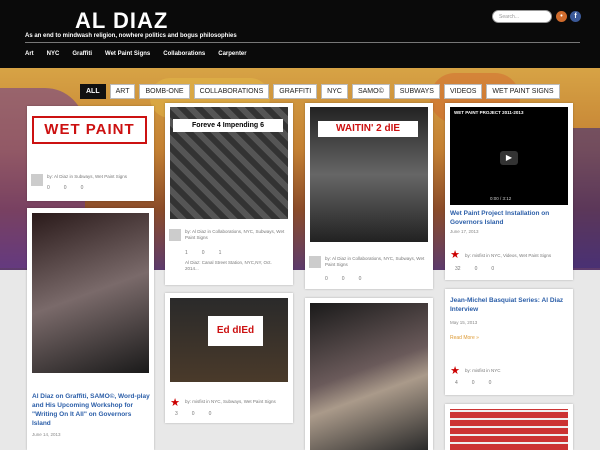  What do you see at coordinates (302, 42) in the screenshot?
I see `header-divider` at bounding box center [302, 42].